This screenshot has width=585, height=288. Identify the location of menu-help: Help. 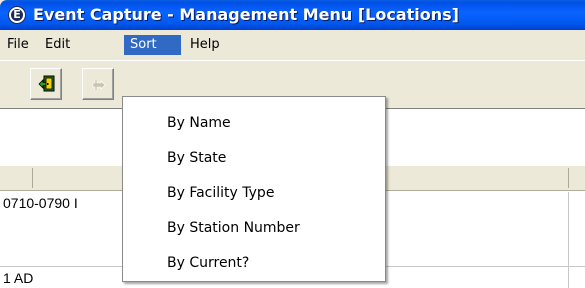
(205, 45).